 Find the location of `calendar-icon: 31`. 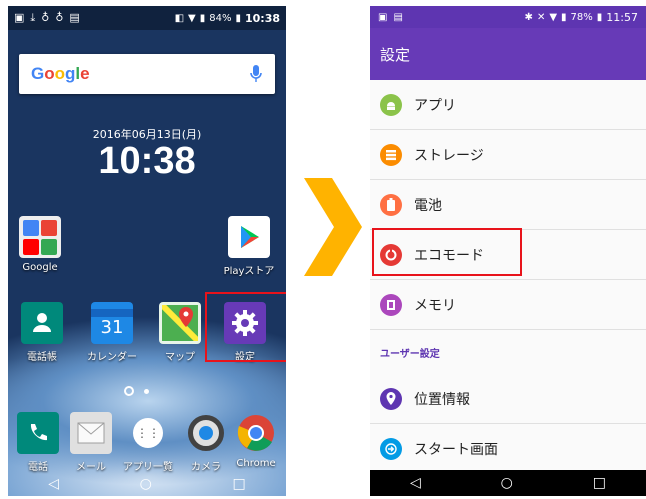

calendar-icon: 31 is located at coordinates (112, 323).